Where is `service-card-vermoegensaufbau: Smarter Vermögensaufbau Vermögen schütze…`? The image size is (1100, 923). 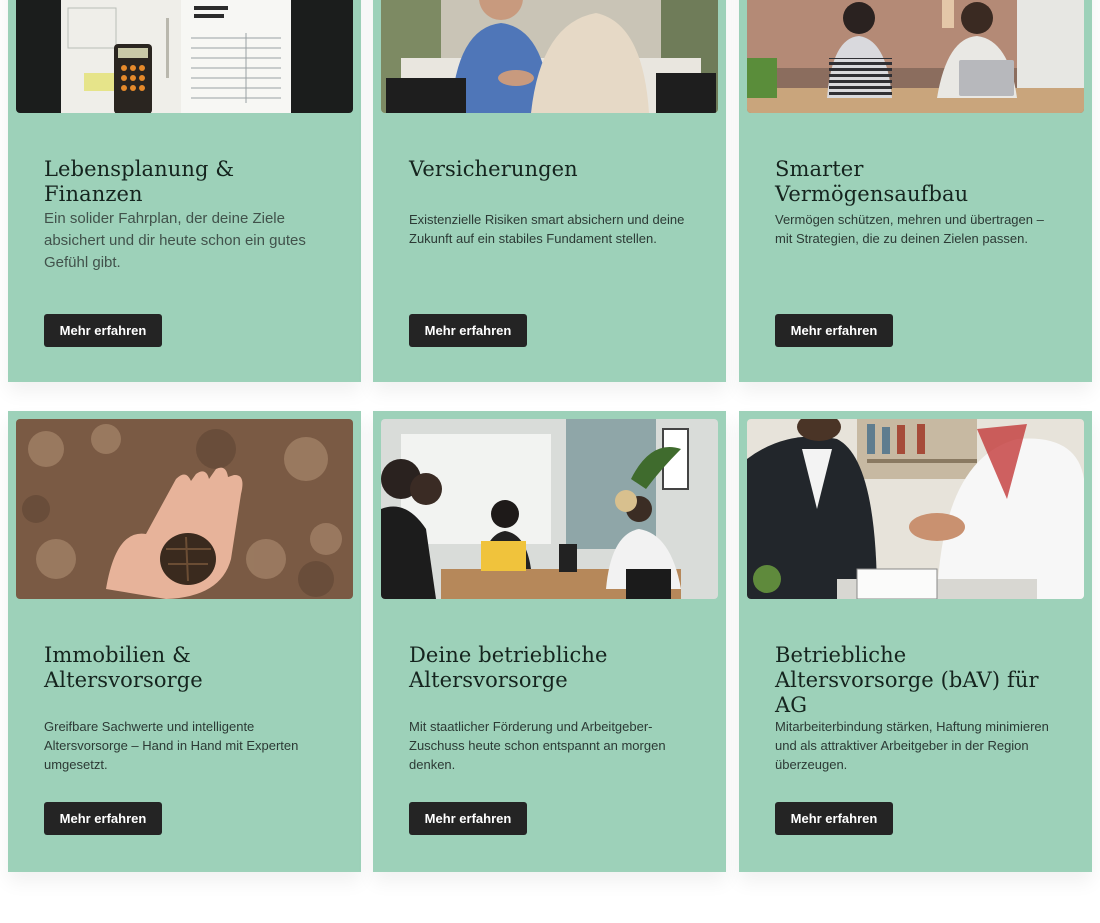
service-card-vermoegensaufbau: Smarter Vermögensaufbau Vermögen schütze… is located at coordinates (915, 191).